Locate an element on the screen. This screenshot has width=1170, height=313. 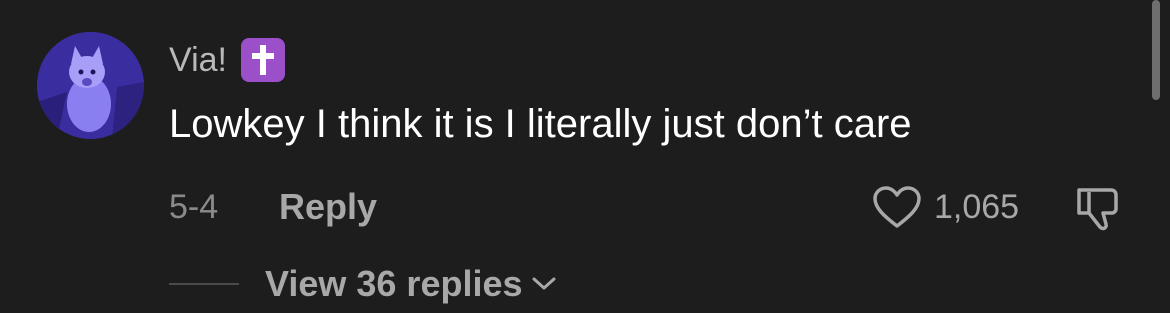
comment-date: 5-4 is located at coordinates (194, 207).